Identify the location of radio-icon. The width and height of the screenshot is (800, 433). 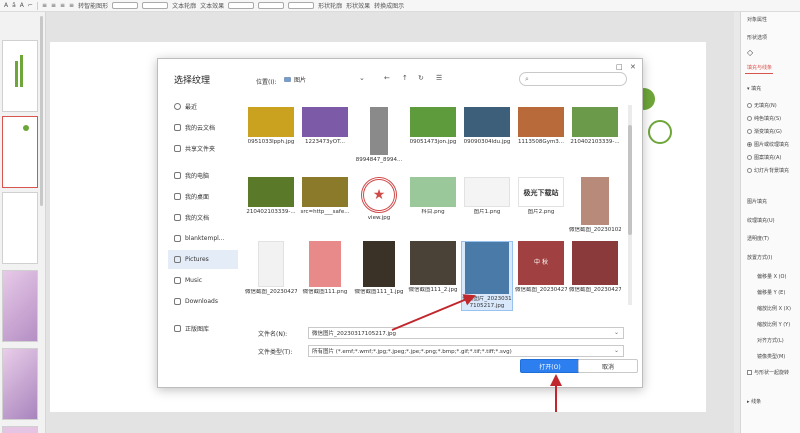
(749, 118).